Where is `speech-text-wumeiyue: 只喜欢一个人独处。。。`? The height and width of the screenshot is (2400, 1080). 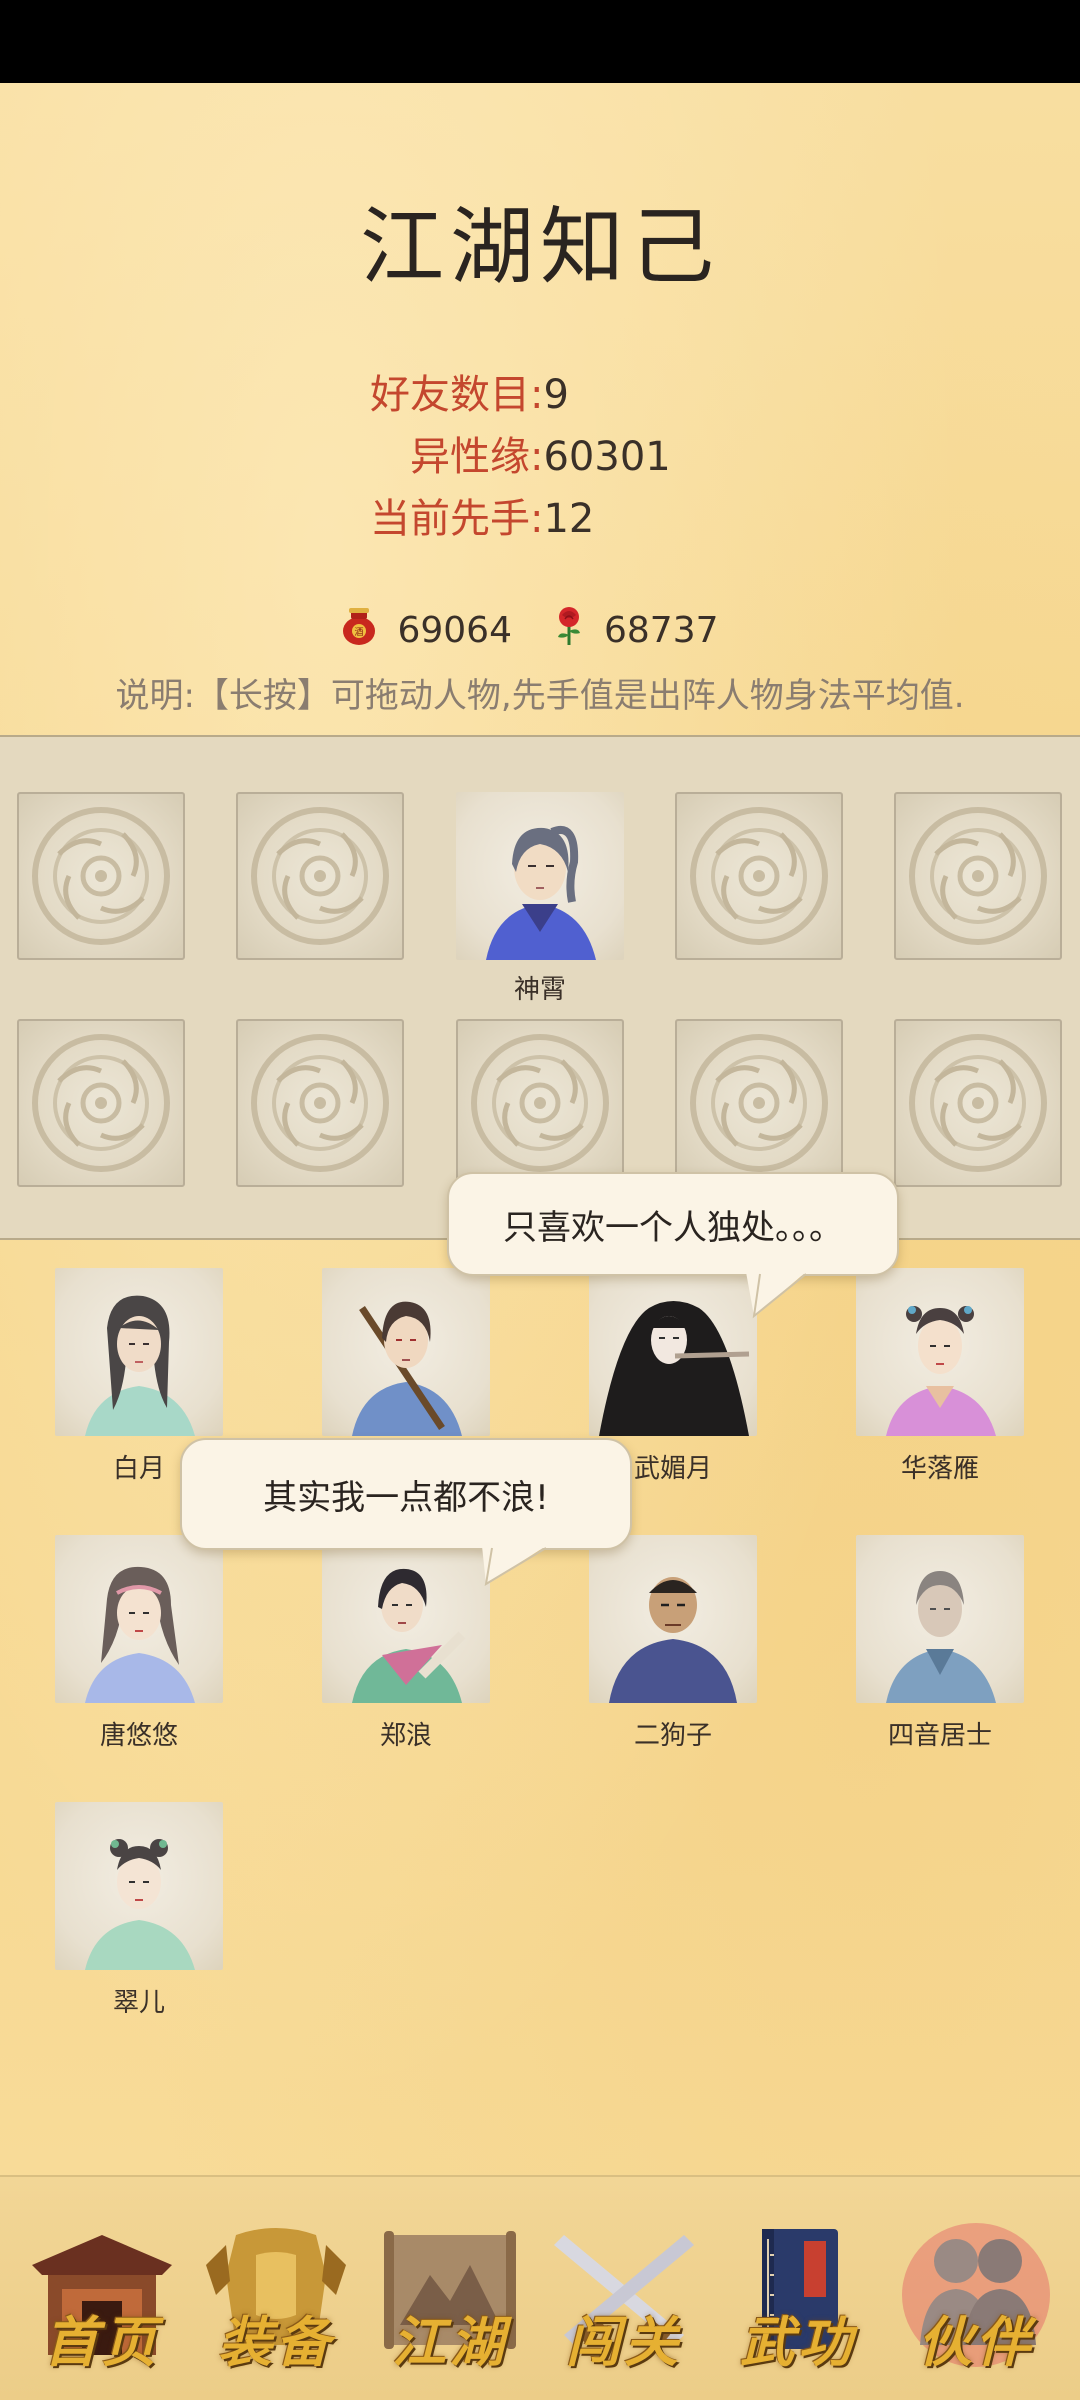
speech-text-wumeiyue: 只喜欢一个人独处。。。 is located at coordinates (673, 1227).